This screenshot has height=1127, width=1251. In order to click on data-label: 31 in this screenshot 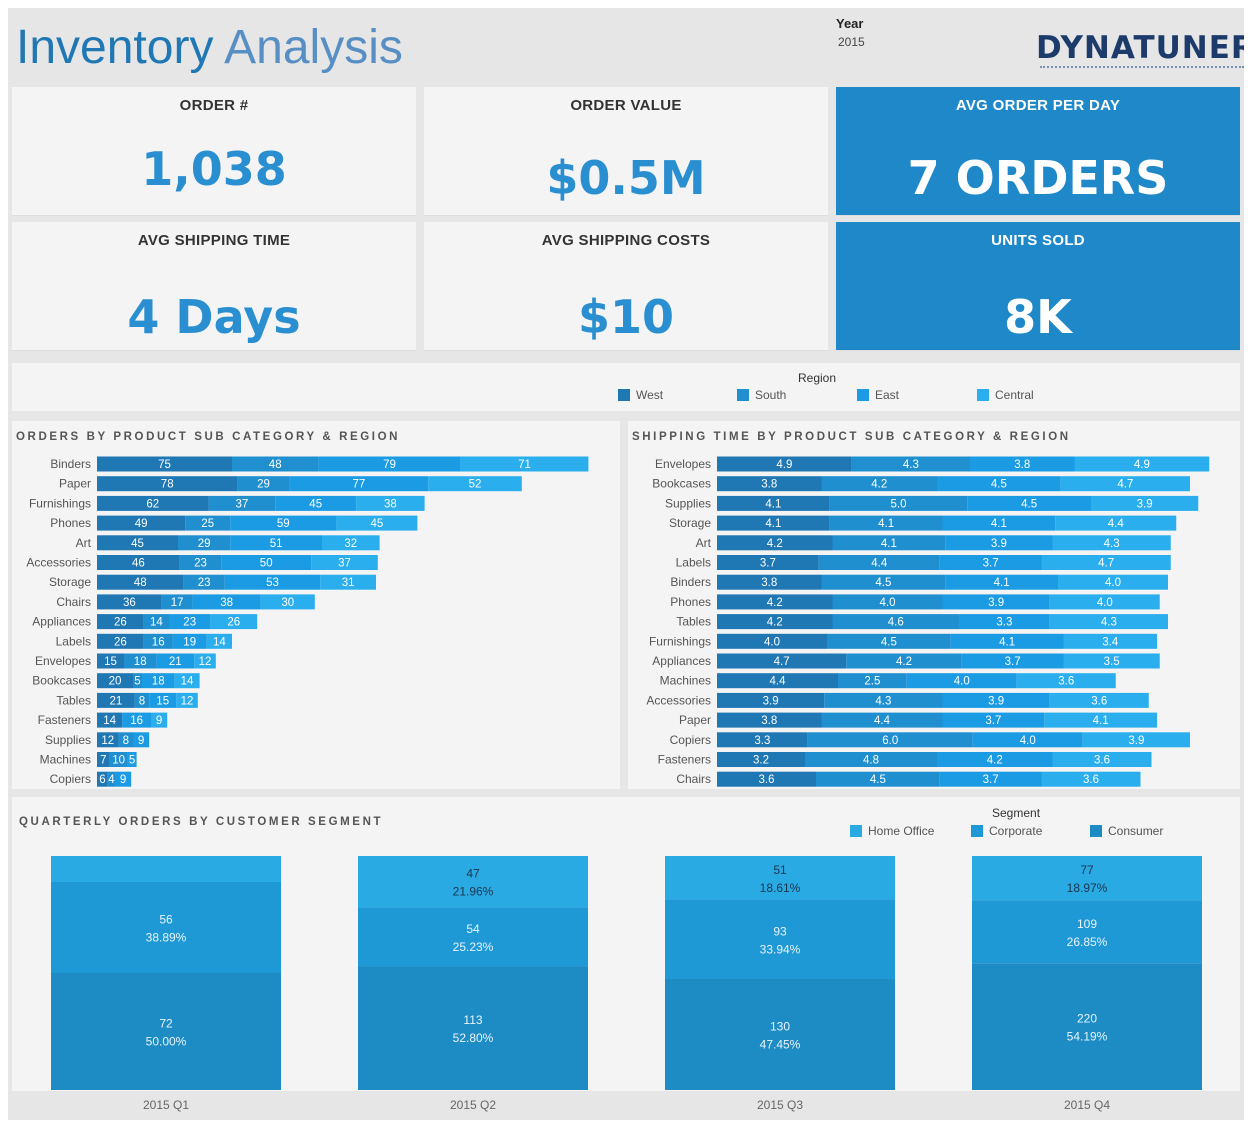, I will do `click(348, 583)`.